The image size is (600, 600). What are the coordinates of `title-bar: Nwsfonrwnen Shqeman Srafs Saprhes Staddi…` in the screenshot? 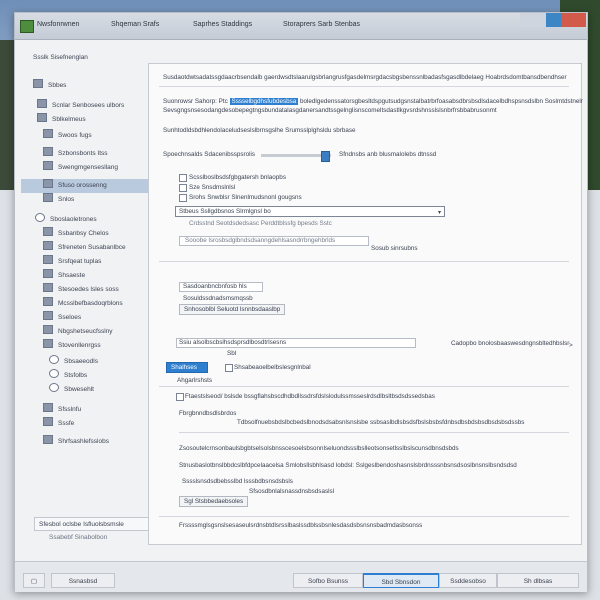 It's located at (301, 26).